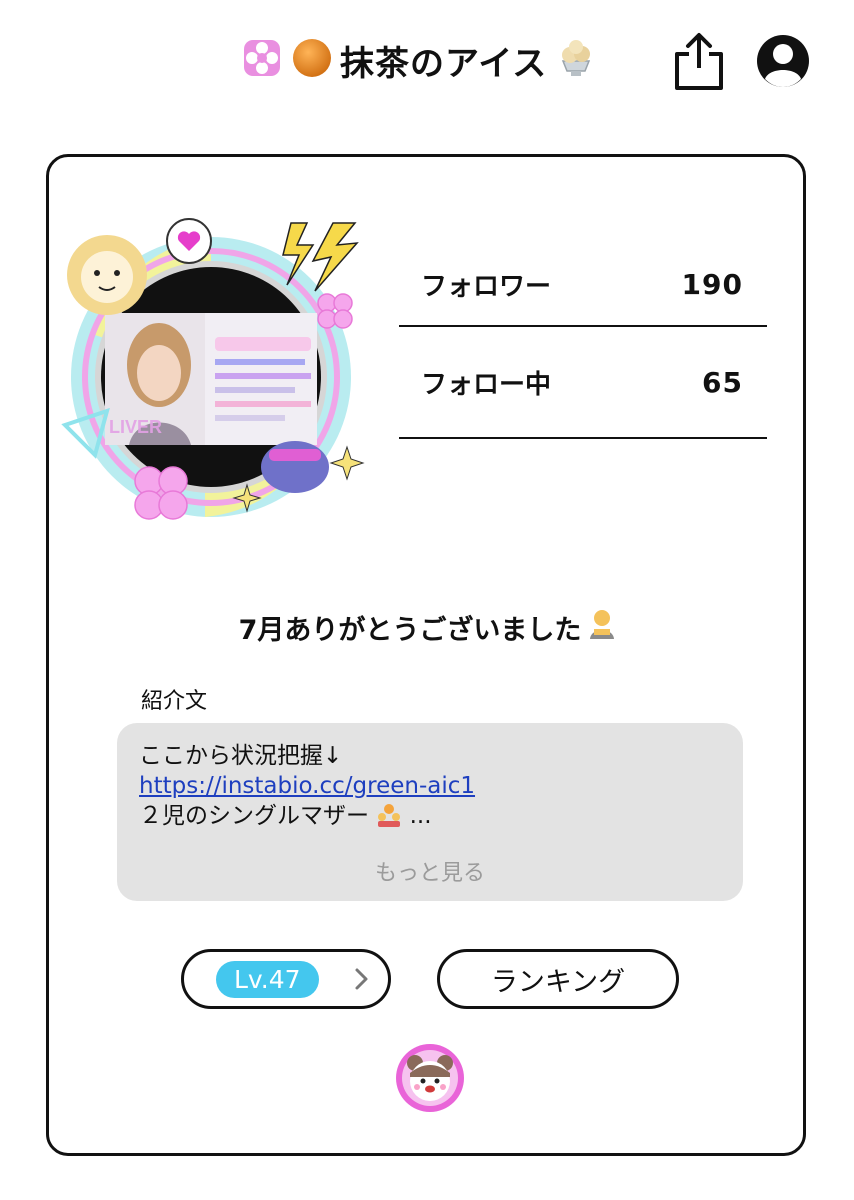  I want to click on share-icon, so click(699, 61).